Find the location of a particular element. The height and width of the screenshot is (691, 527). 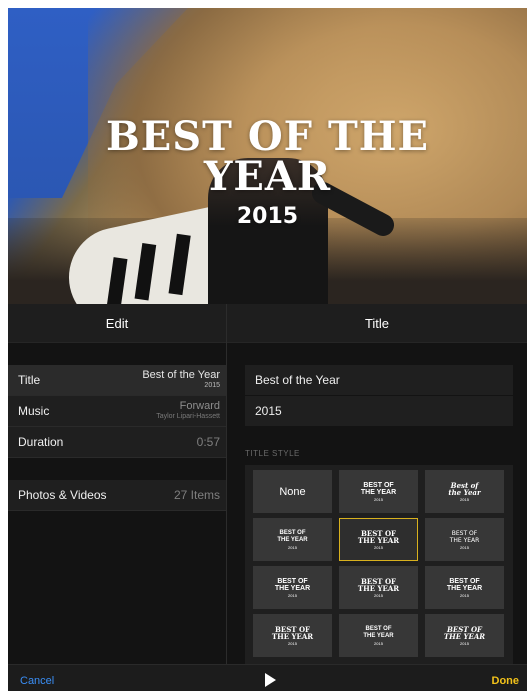

play-icon is located at coordinates (270, 680).